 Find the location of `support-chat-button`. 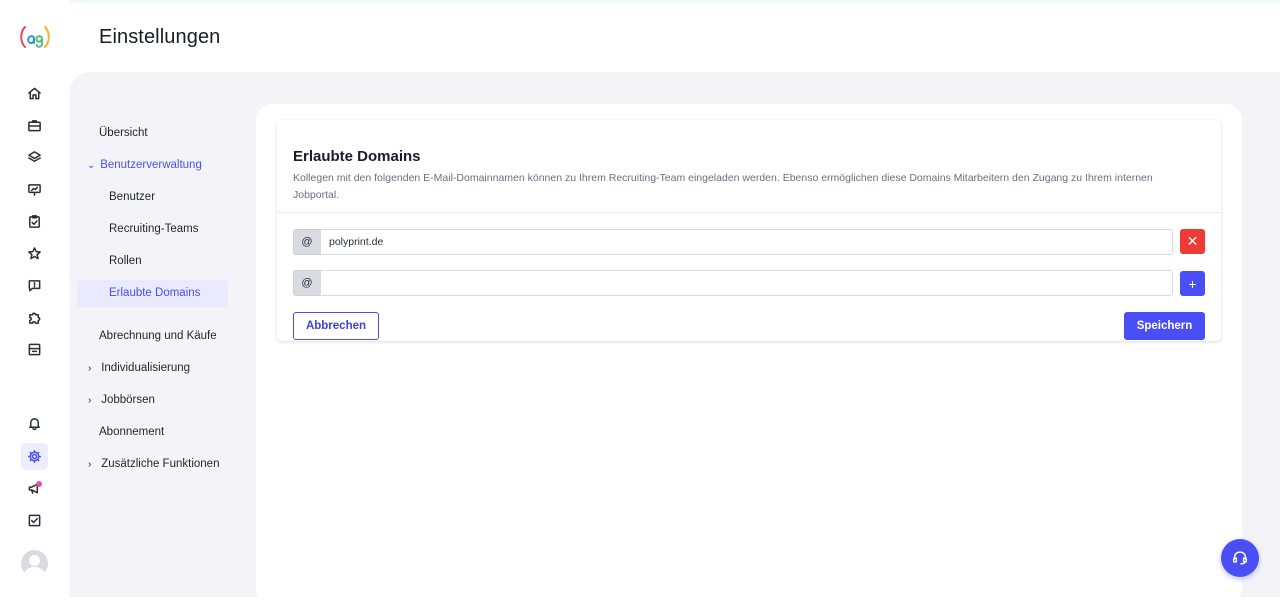

support-chat-button is located at coordinates (1240, 558).